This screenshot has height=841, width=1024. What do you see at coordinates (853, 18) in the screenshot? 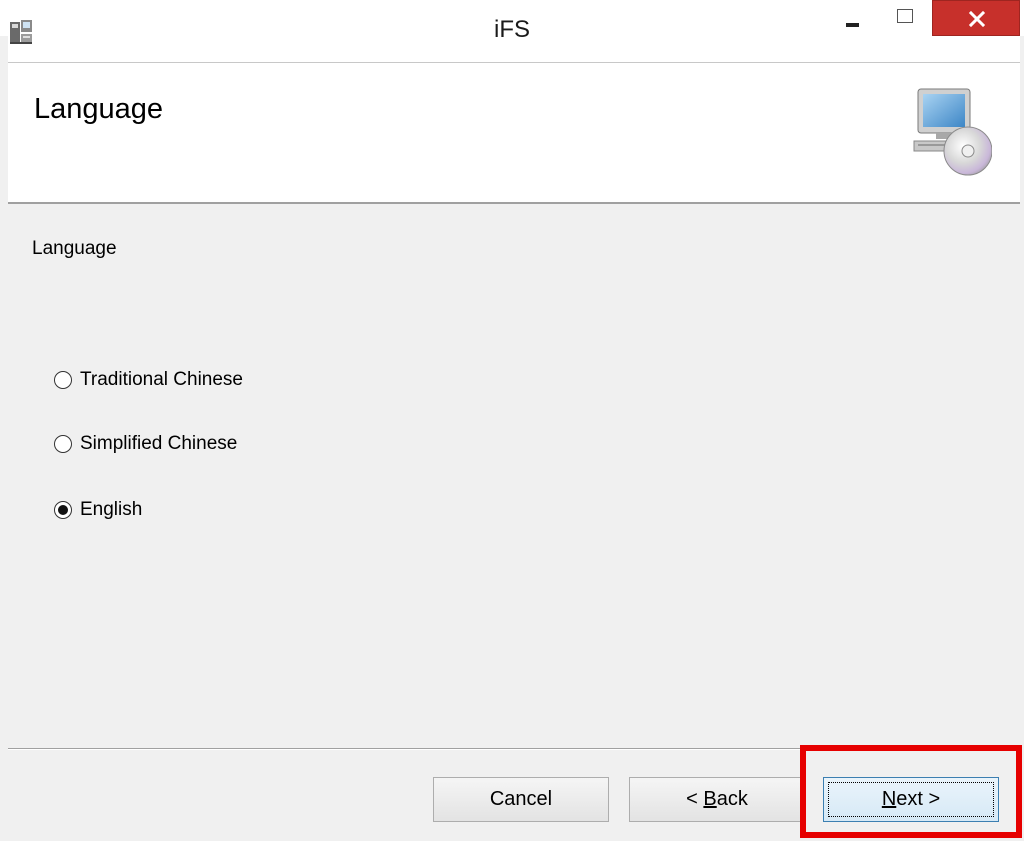
I see `minimize-button` at bounding box center [853, 18].